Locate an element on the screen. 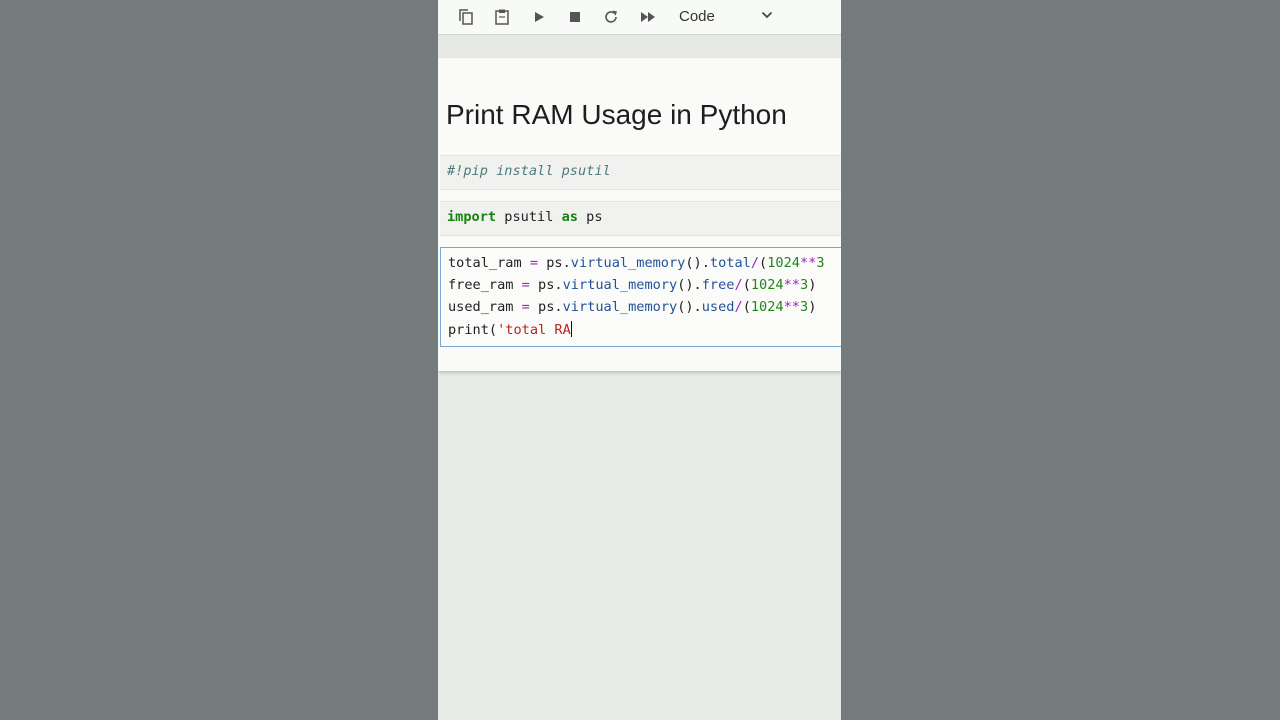 The height and width of the screenshot is (720, 1280). cell-type-select: Code is located at coordinates (726, 17).